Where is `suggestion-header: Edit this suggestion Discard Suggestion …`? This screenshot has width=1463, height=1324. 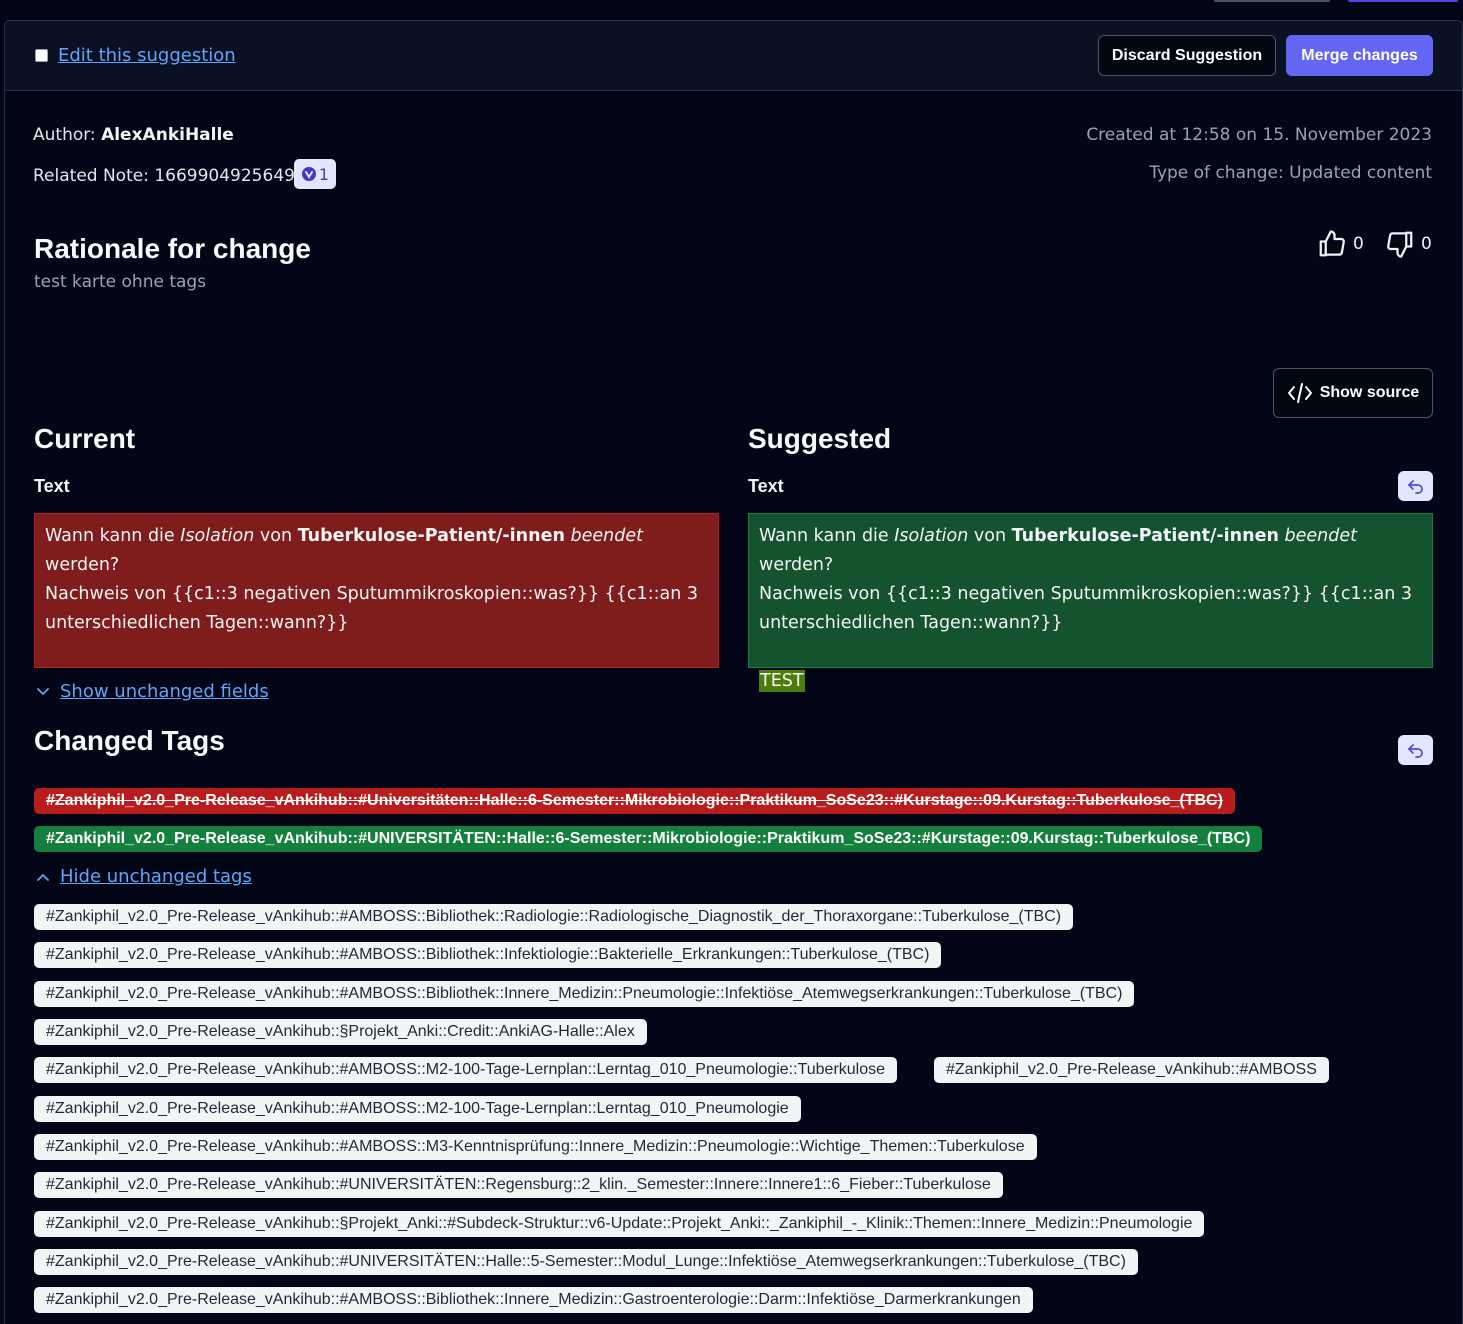 suggestion-header: Edit this suggestion Discard Suggestion … is located at coordinates (733, 56).